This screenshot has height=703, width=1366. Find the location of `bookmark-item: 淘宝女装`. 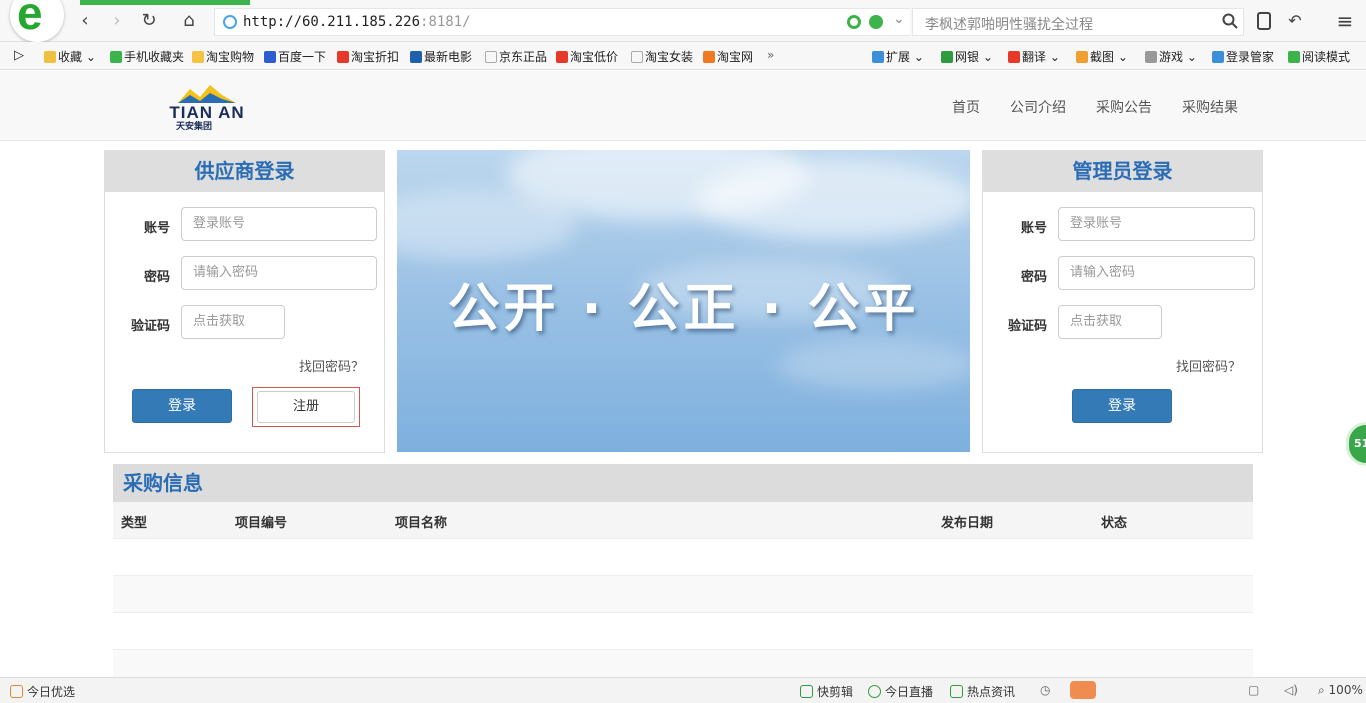

bookmark-item: 淘宝女装 is located at coordinates (662, 56).